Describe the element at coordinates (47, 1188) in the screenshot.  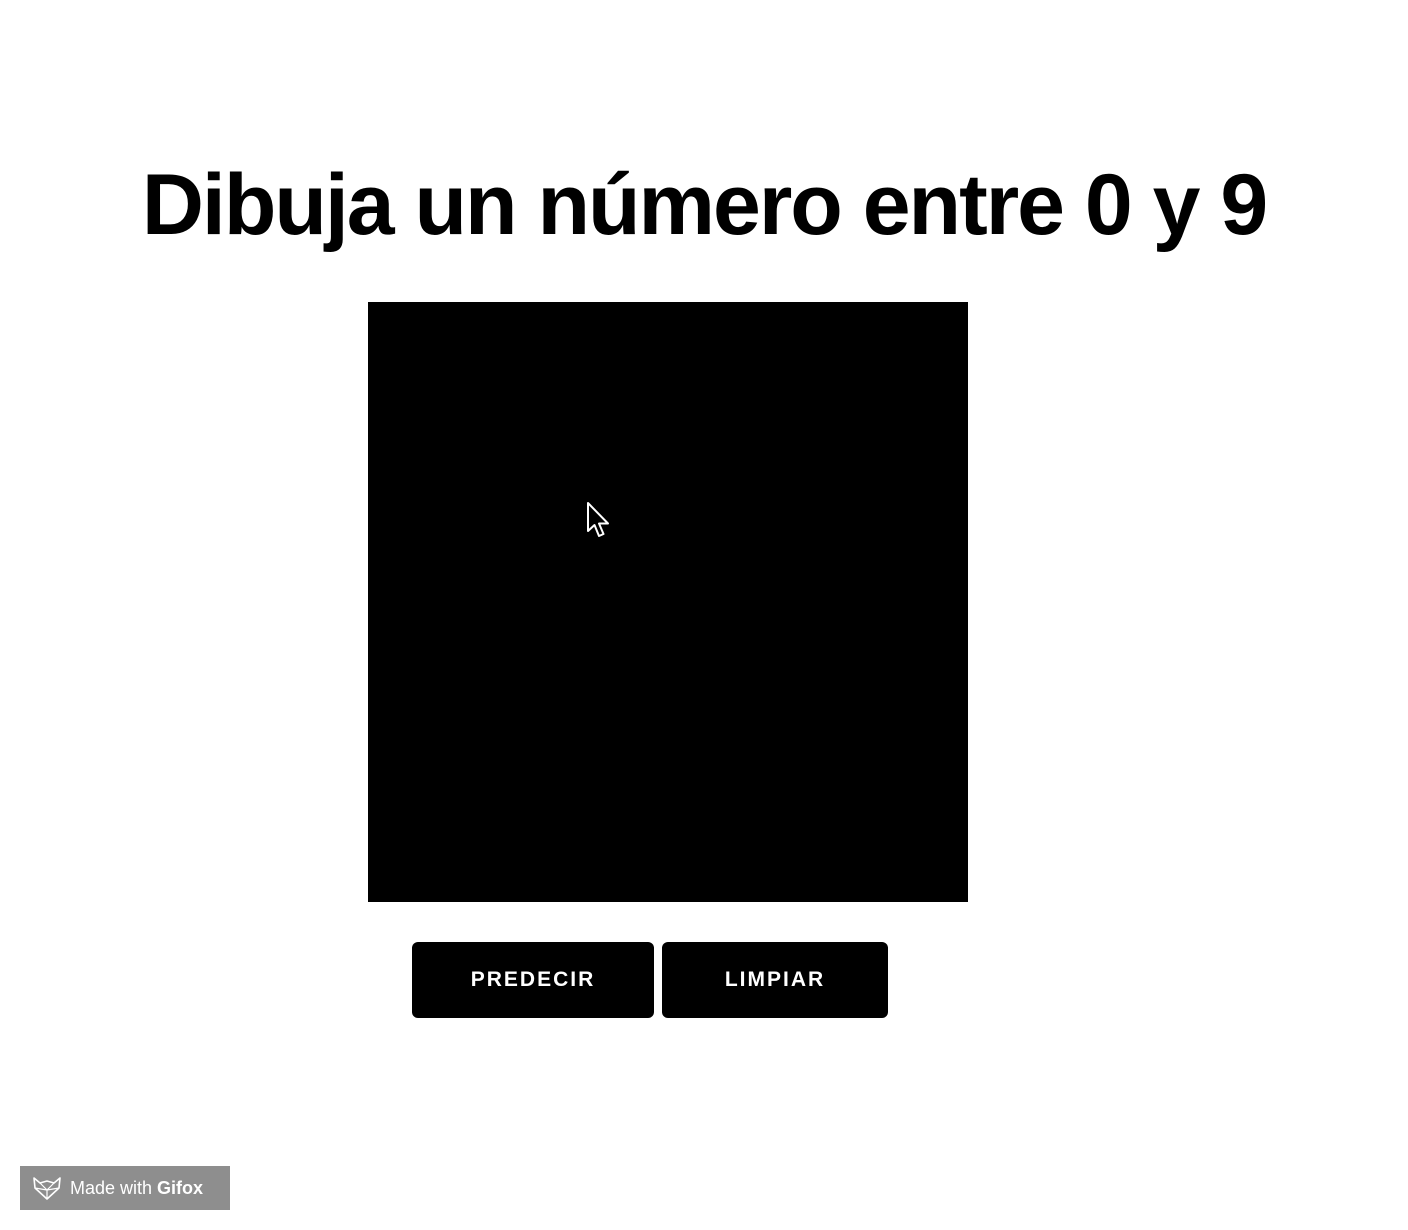
I see `fox-icon` at that location.